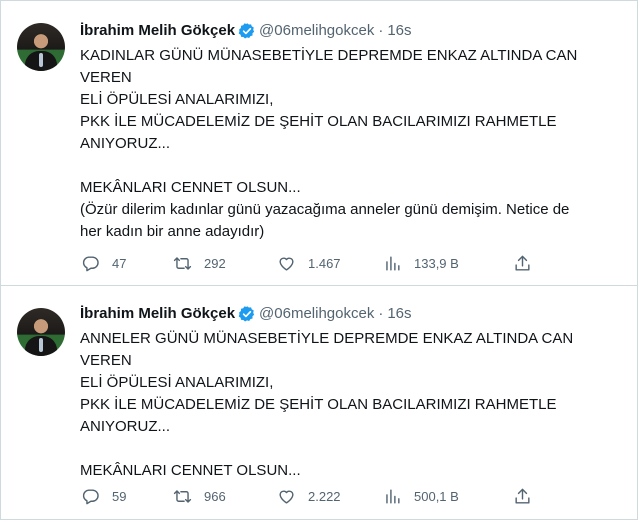  I want to click on retweet-count: 966, so click(215, 496).